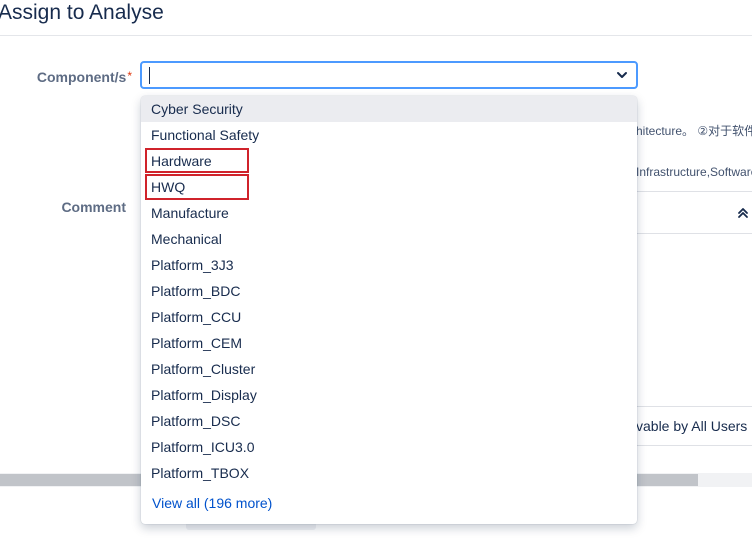 The height and width of the screenshot is (538, 752). I want to click on highlight-box-hardware, so click(197, 160).